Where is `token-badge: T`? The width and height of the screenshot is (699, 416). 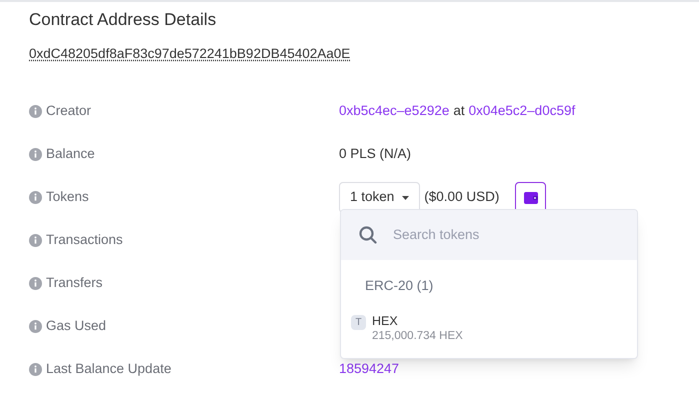 token-badge: T is located at coordinates (358, 322).